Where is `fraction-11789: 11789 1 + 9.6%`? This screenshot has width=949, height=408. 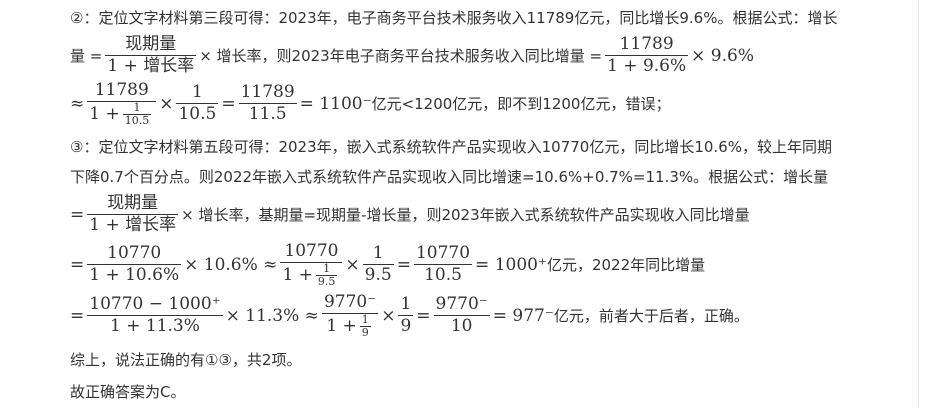
fraction-11789: 11789 1 + 9.6% is located at coordinates (647, 55).